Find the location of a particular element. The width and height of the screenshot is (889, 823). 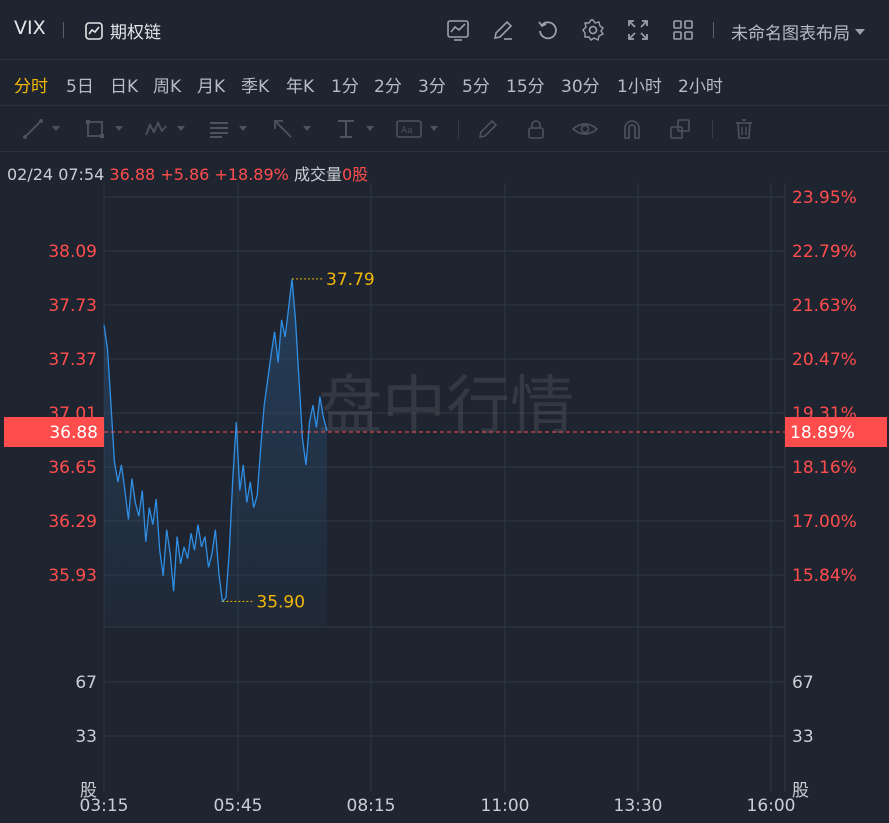

x-tick: 13:30 is located at coordinates (638, 806).